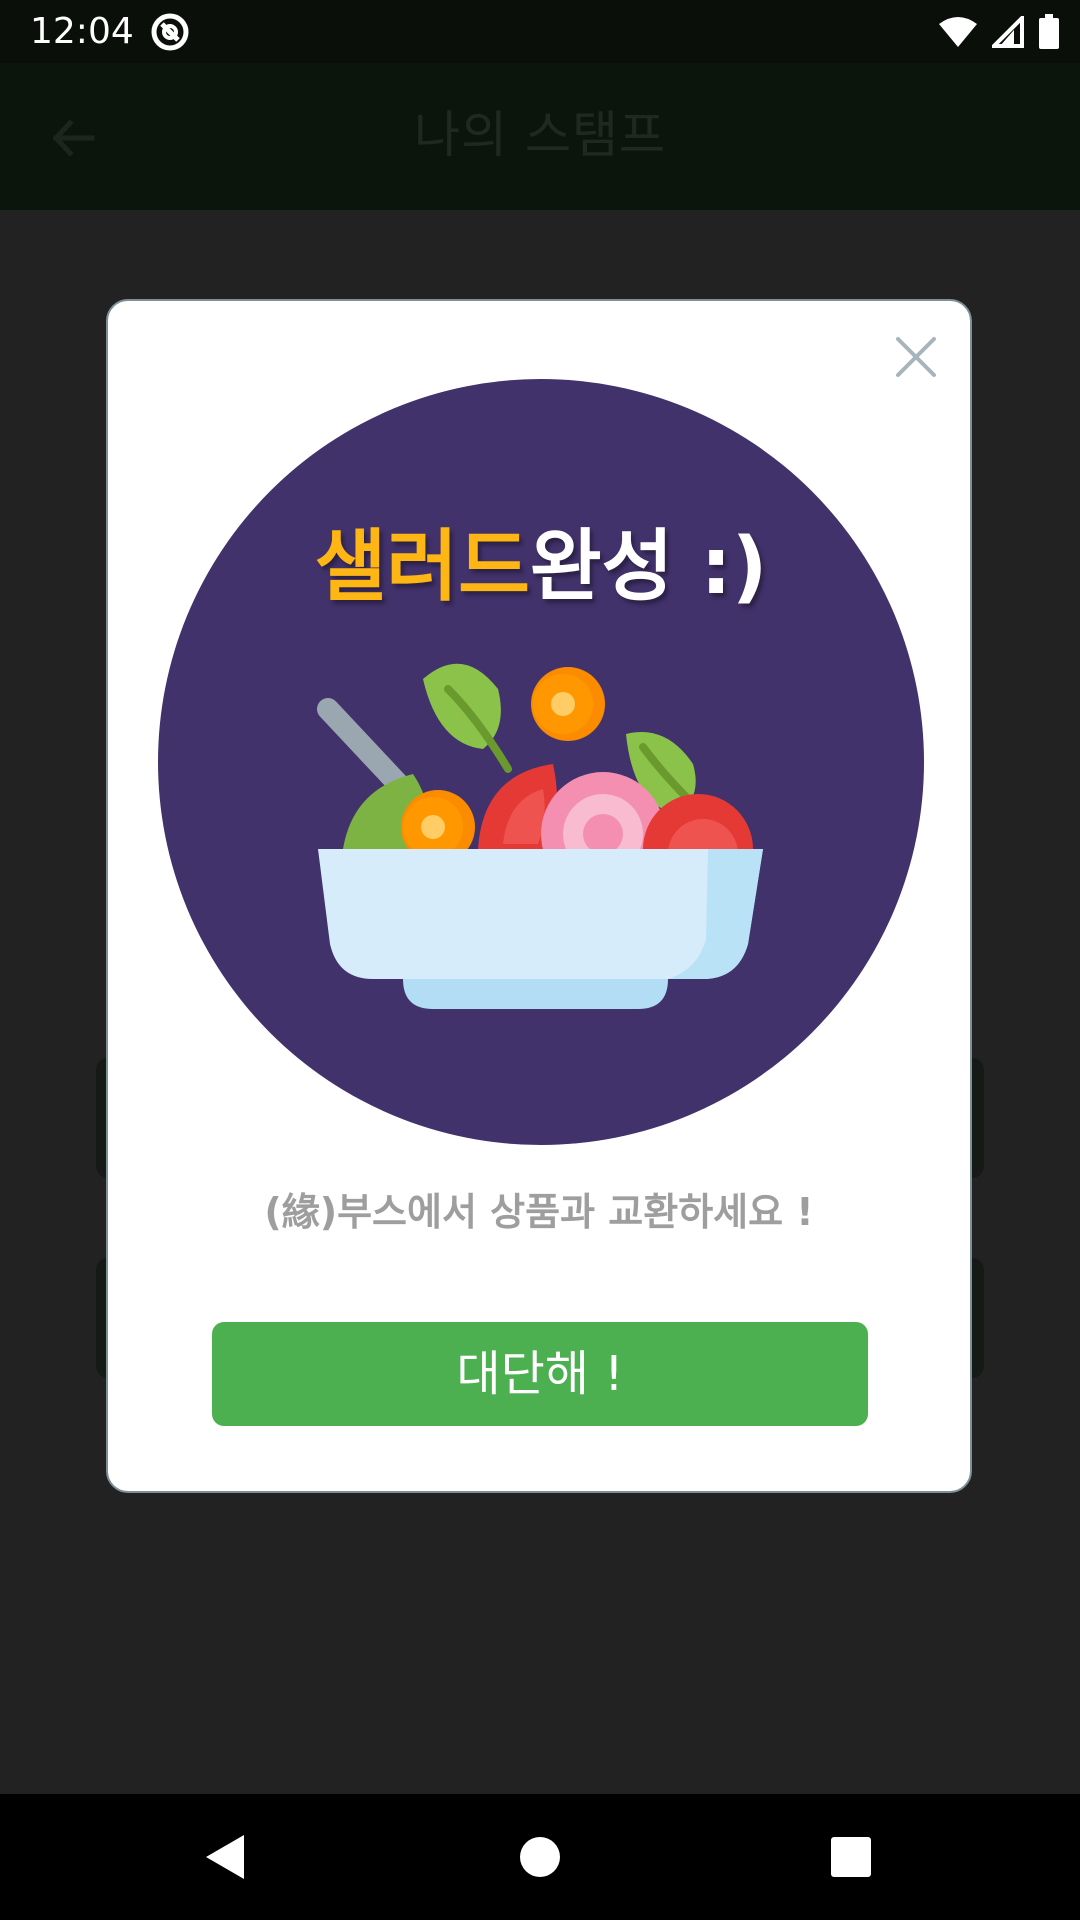  What do you see at coordinates (958, 32) in the screenshot?
I see `wifi-icon` at bounding box center [958, 32].